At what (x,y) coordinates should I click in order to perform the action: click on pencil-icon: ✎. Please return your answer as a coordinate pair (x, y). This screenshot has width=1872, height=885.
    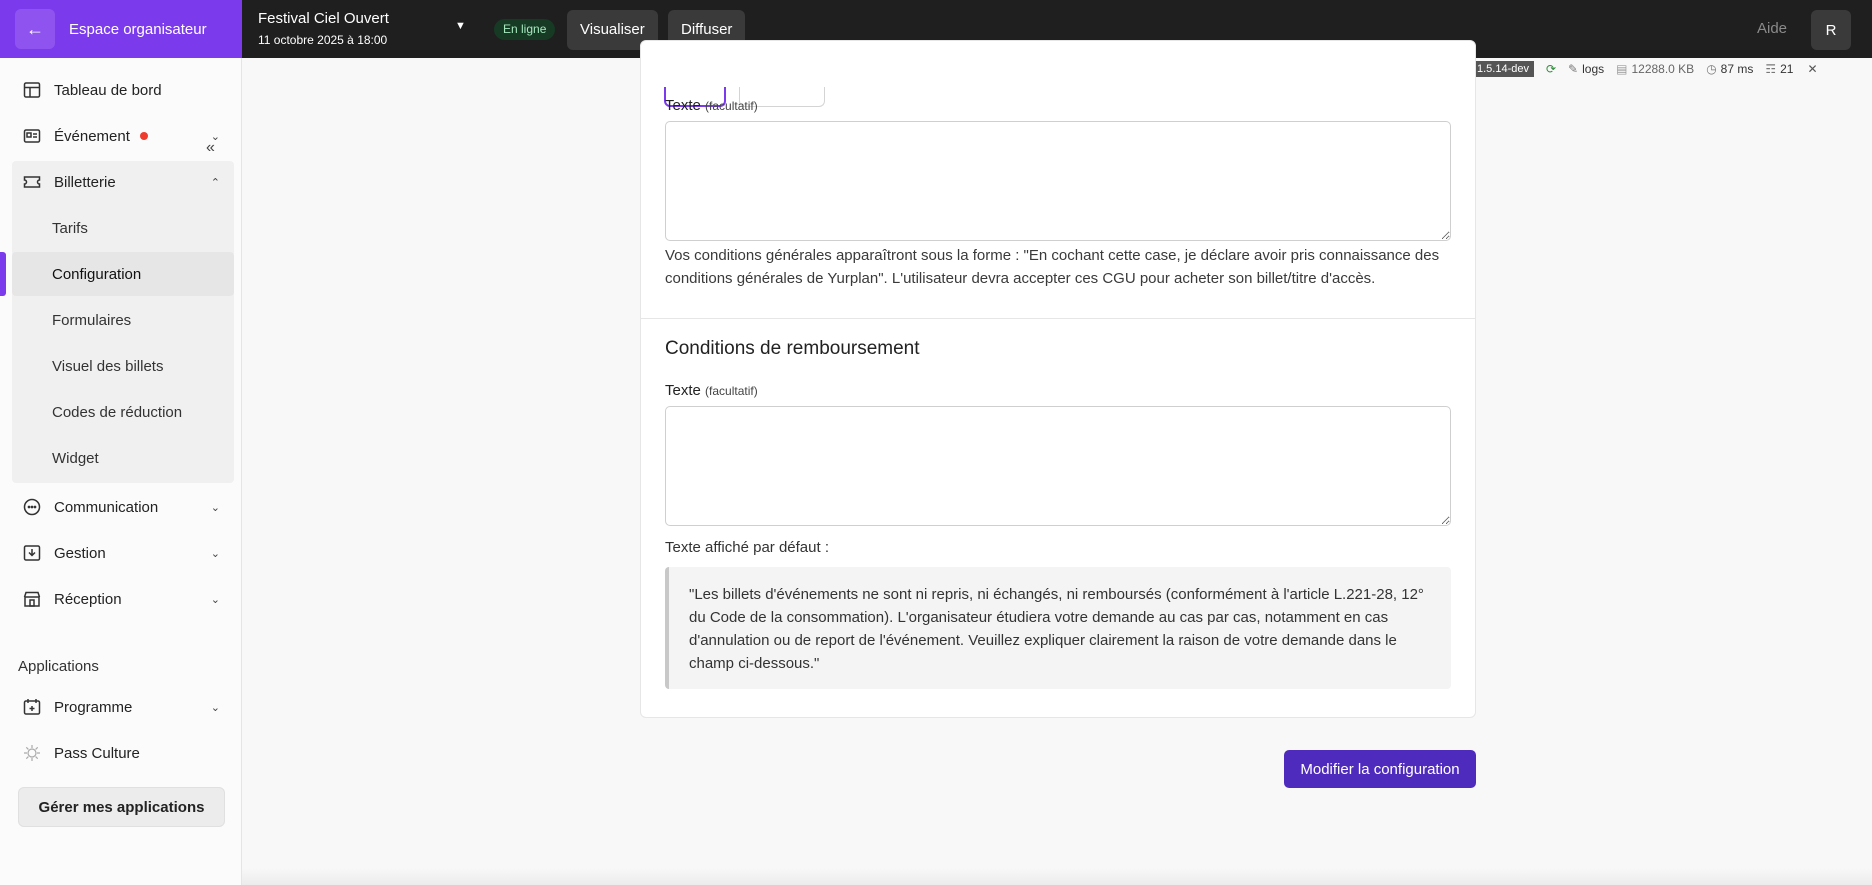
    Looking at the image, I should click on (1573, 69).